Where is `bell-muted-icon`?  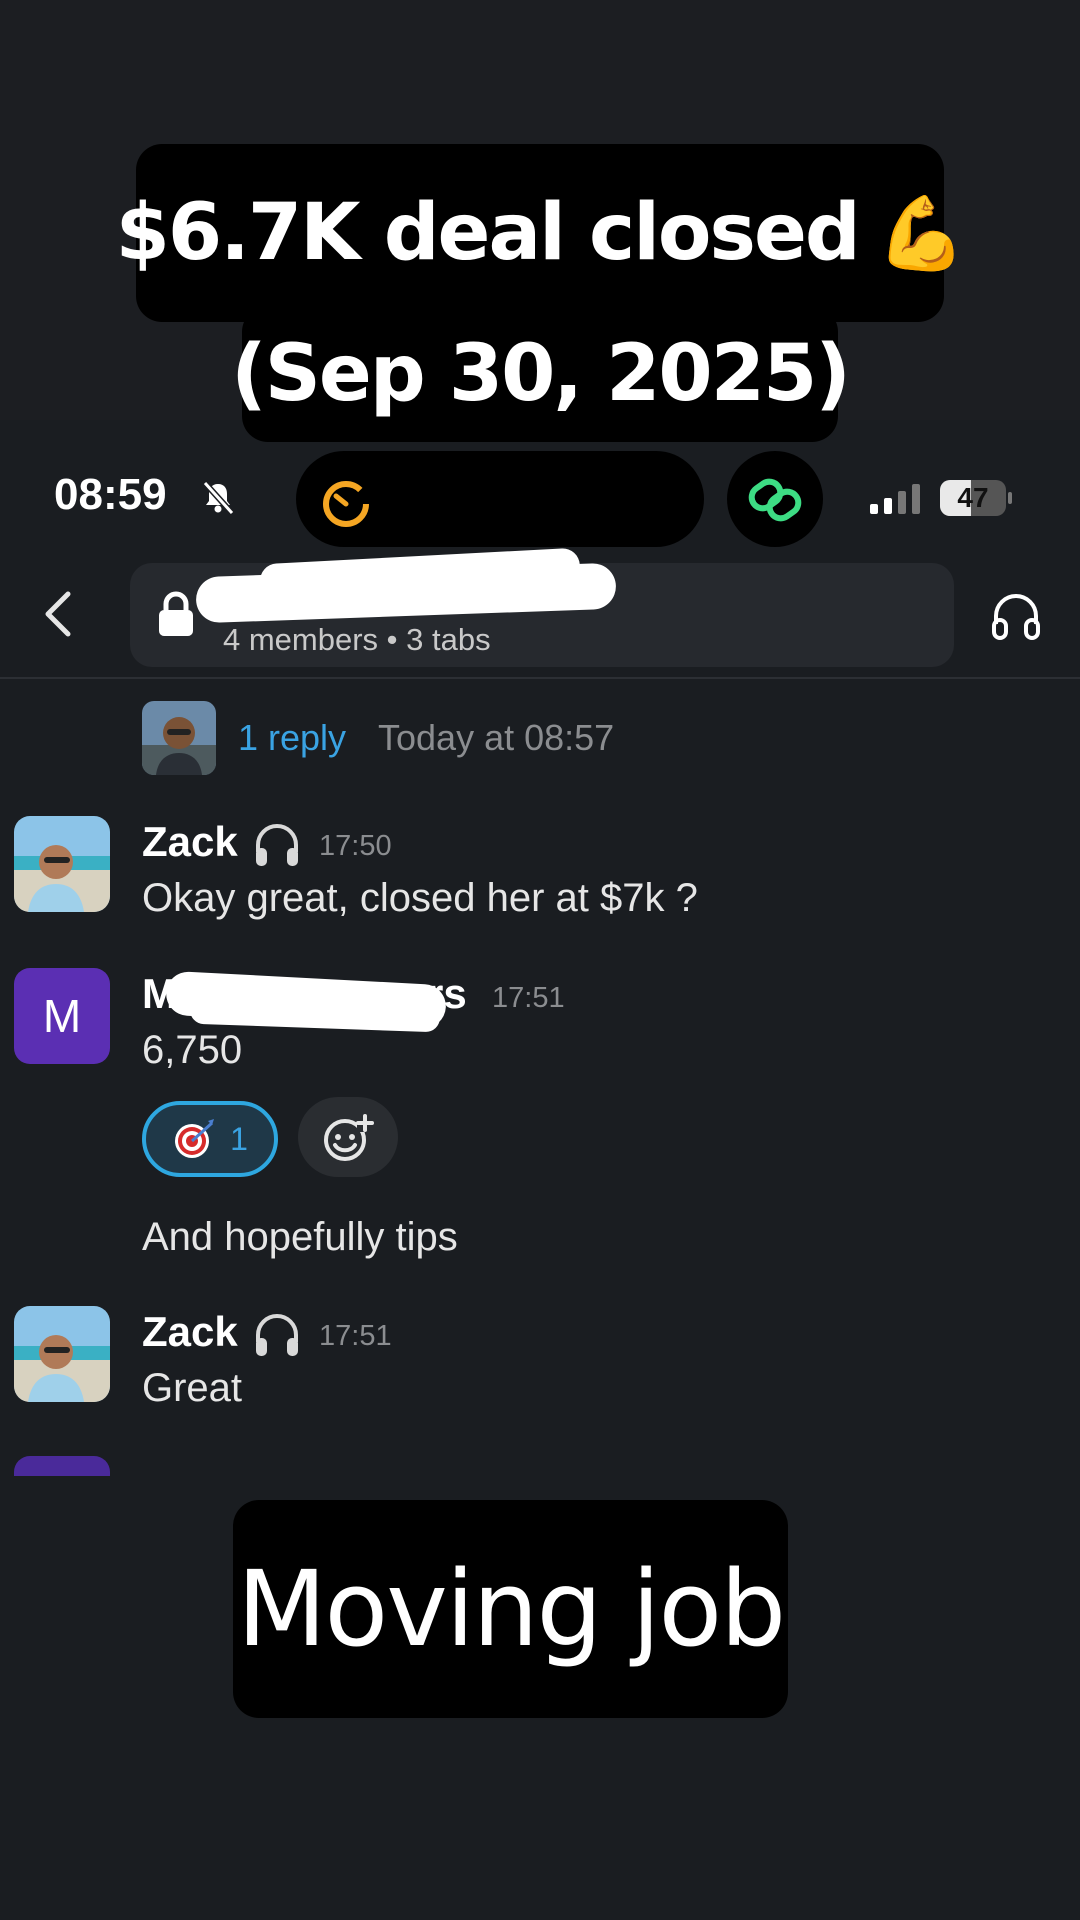
bell-muted-icon is located at coordinates (218, 498).